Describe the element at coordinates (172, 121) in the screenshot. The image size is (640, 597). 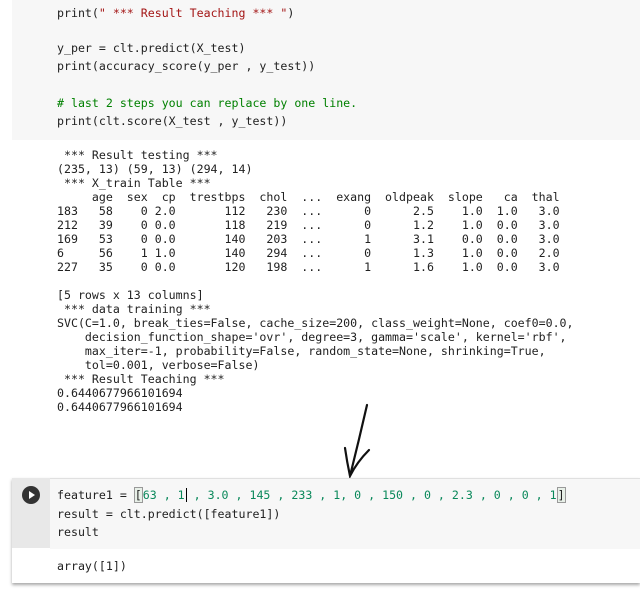
I see `code-line: print(clt.score(X_test , y_test))` at that location.